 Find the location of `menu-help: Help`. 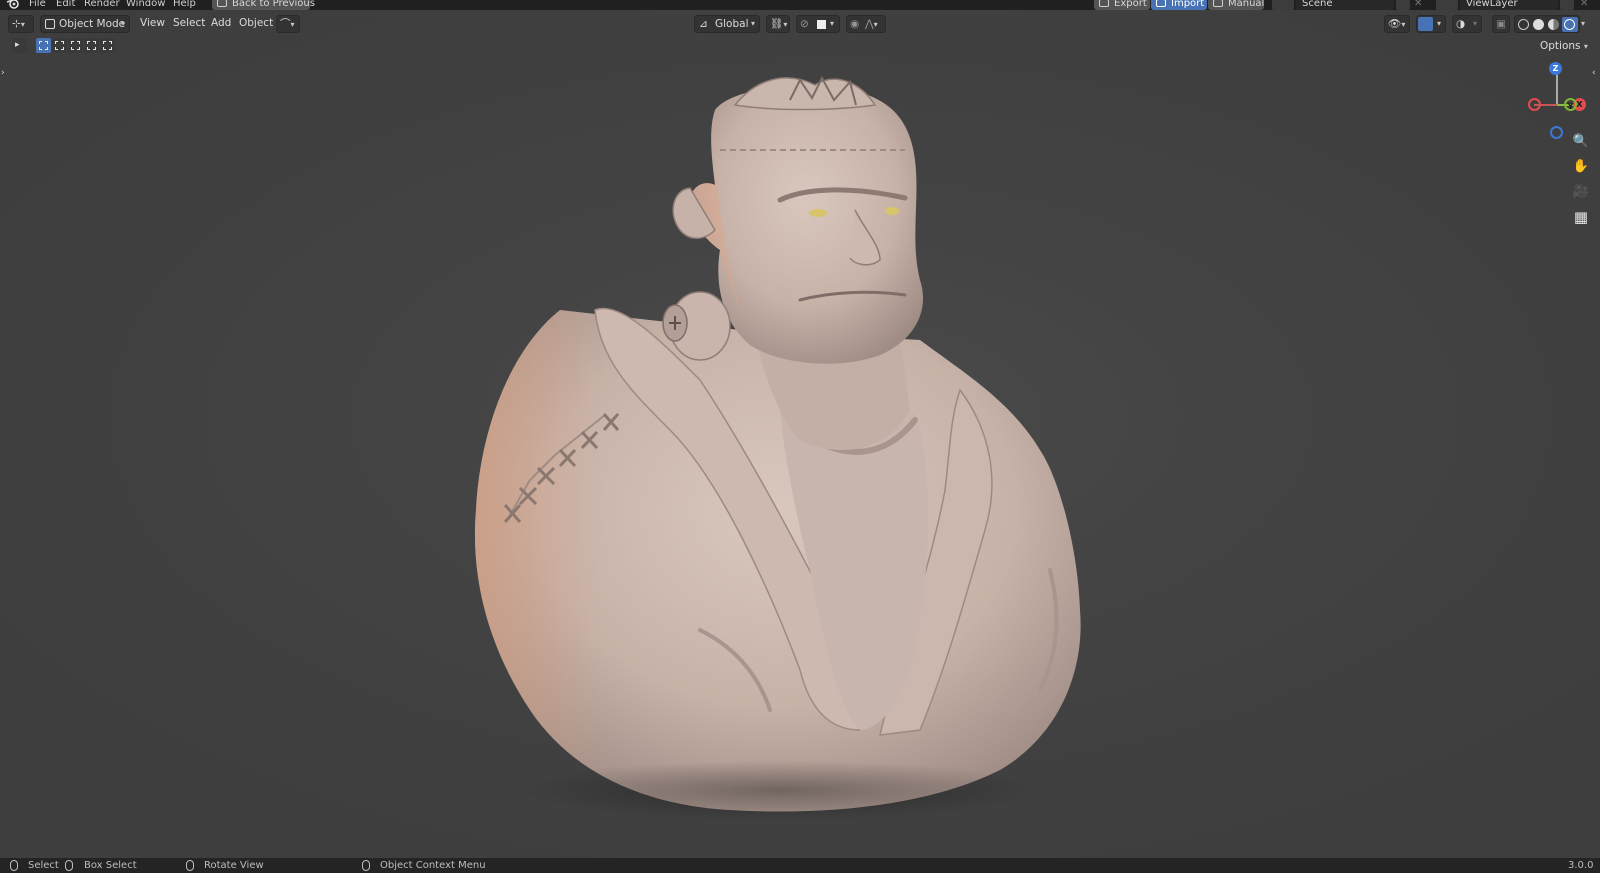

menu-help: Help is located at coordinates (184, 5).